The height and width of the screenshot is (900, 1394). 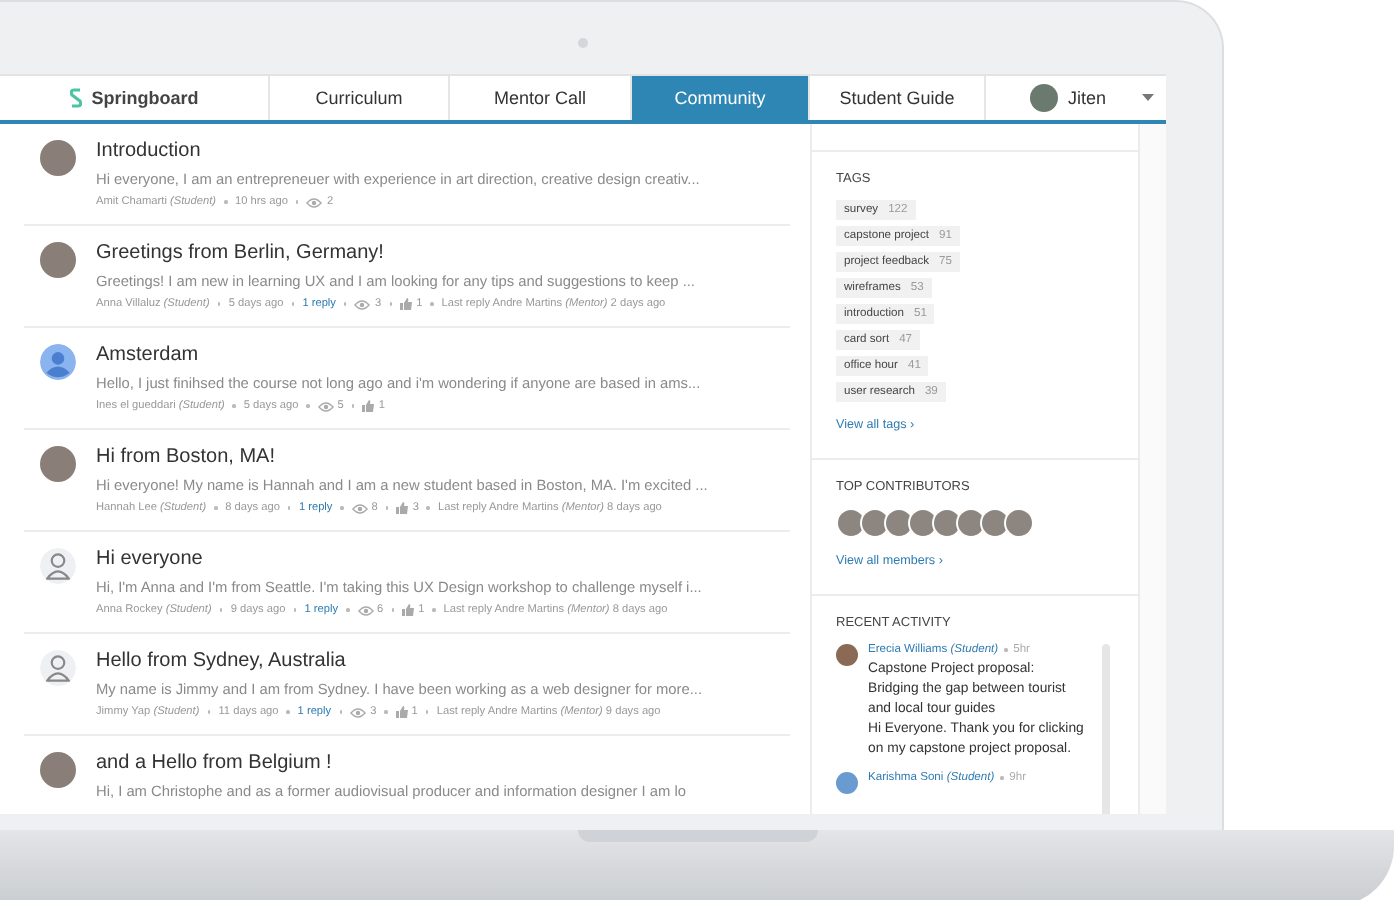 What do you see at coordinates (75, 98) in the screenshot?
I see `logo-icon` at bounding box center [75, 98].